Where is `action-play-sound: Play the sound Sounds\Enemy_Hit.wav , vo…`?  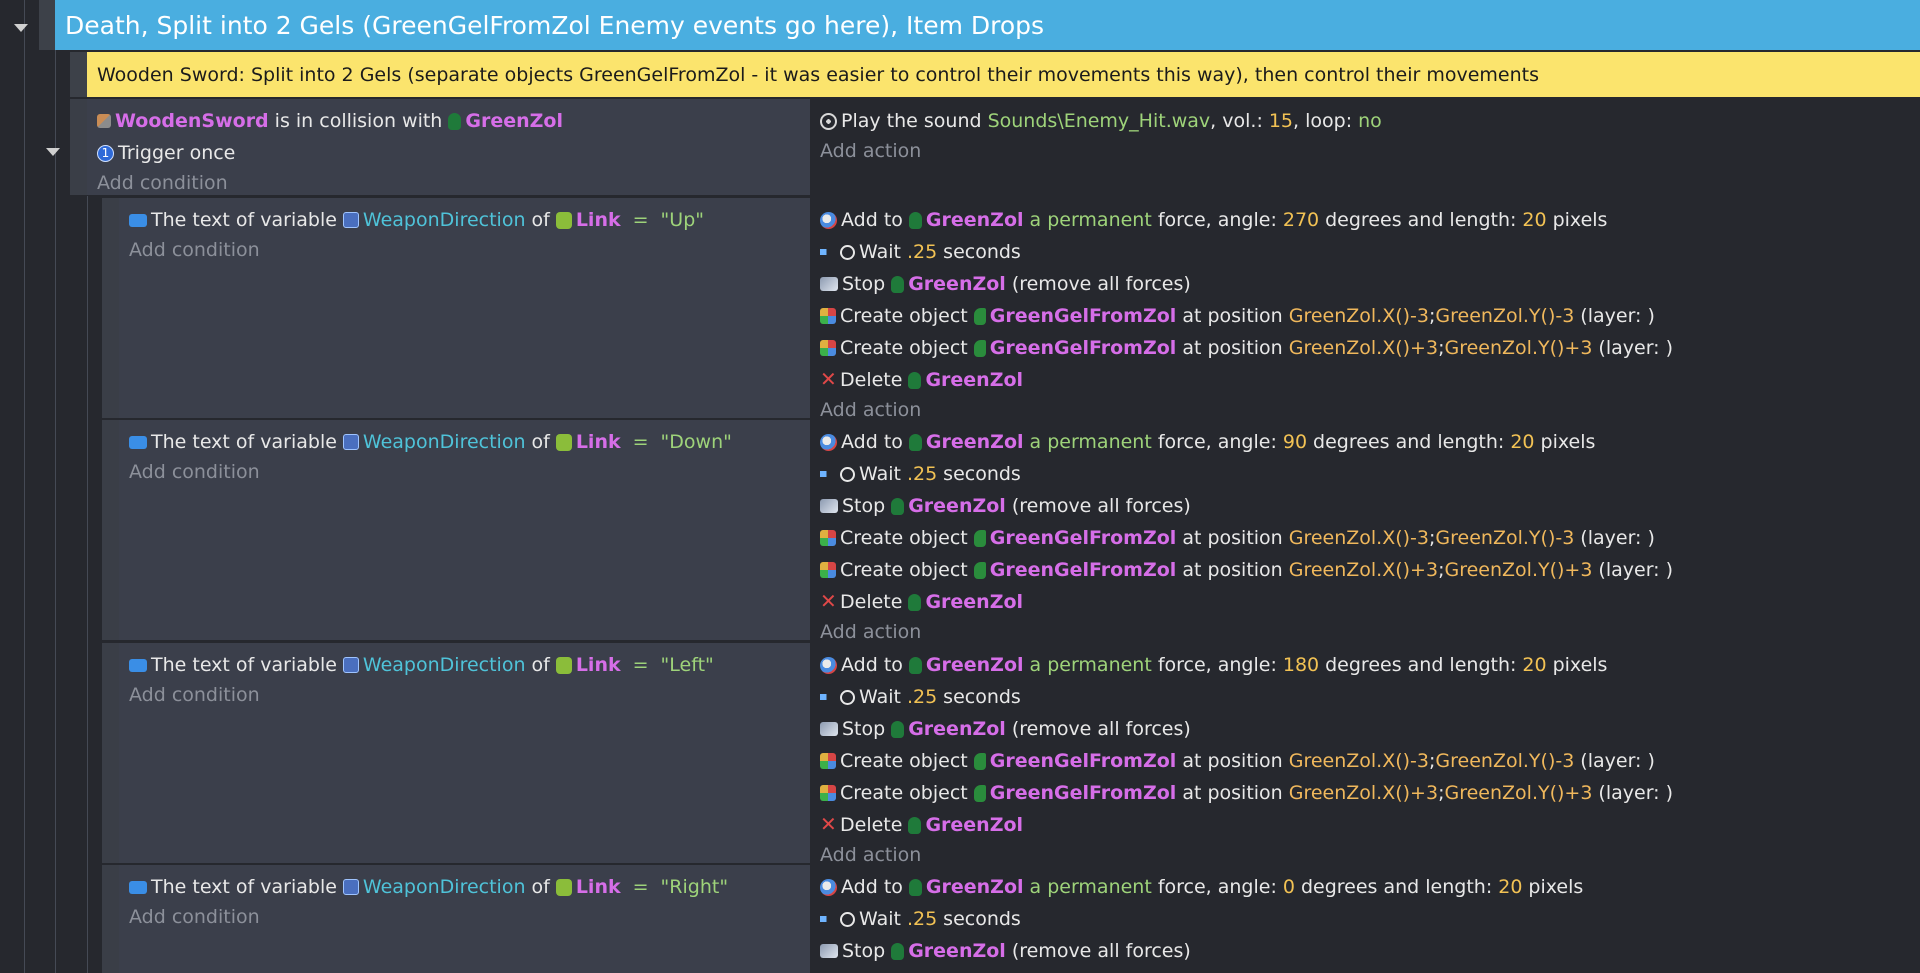
action-play-sound: Play the sound Sounds\Enemy_Hit.wav , vo… is located at coordinates (1370, 121).